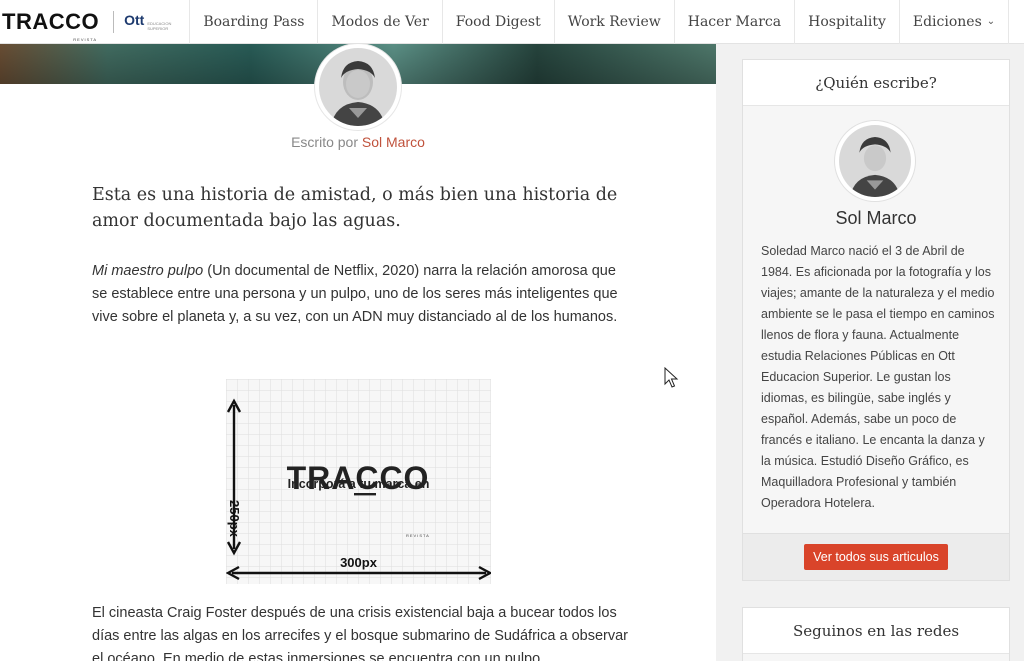 The image size is (1024, 661). What do you see at coordinates (953, 22) in the screenshot?
I see `menu-item-ediciones: Ediciones ⌄` at bounding box center [953, 22].